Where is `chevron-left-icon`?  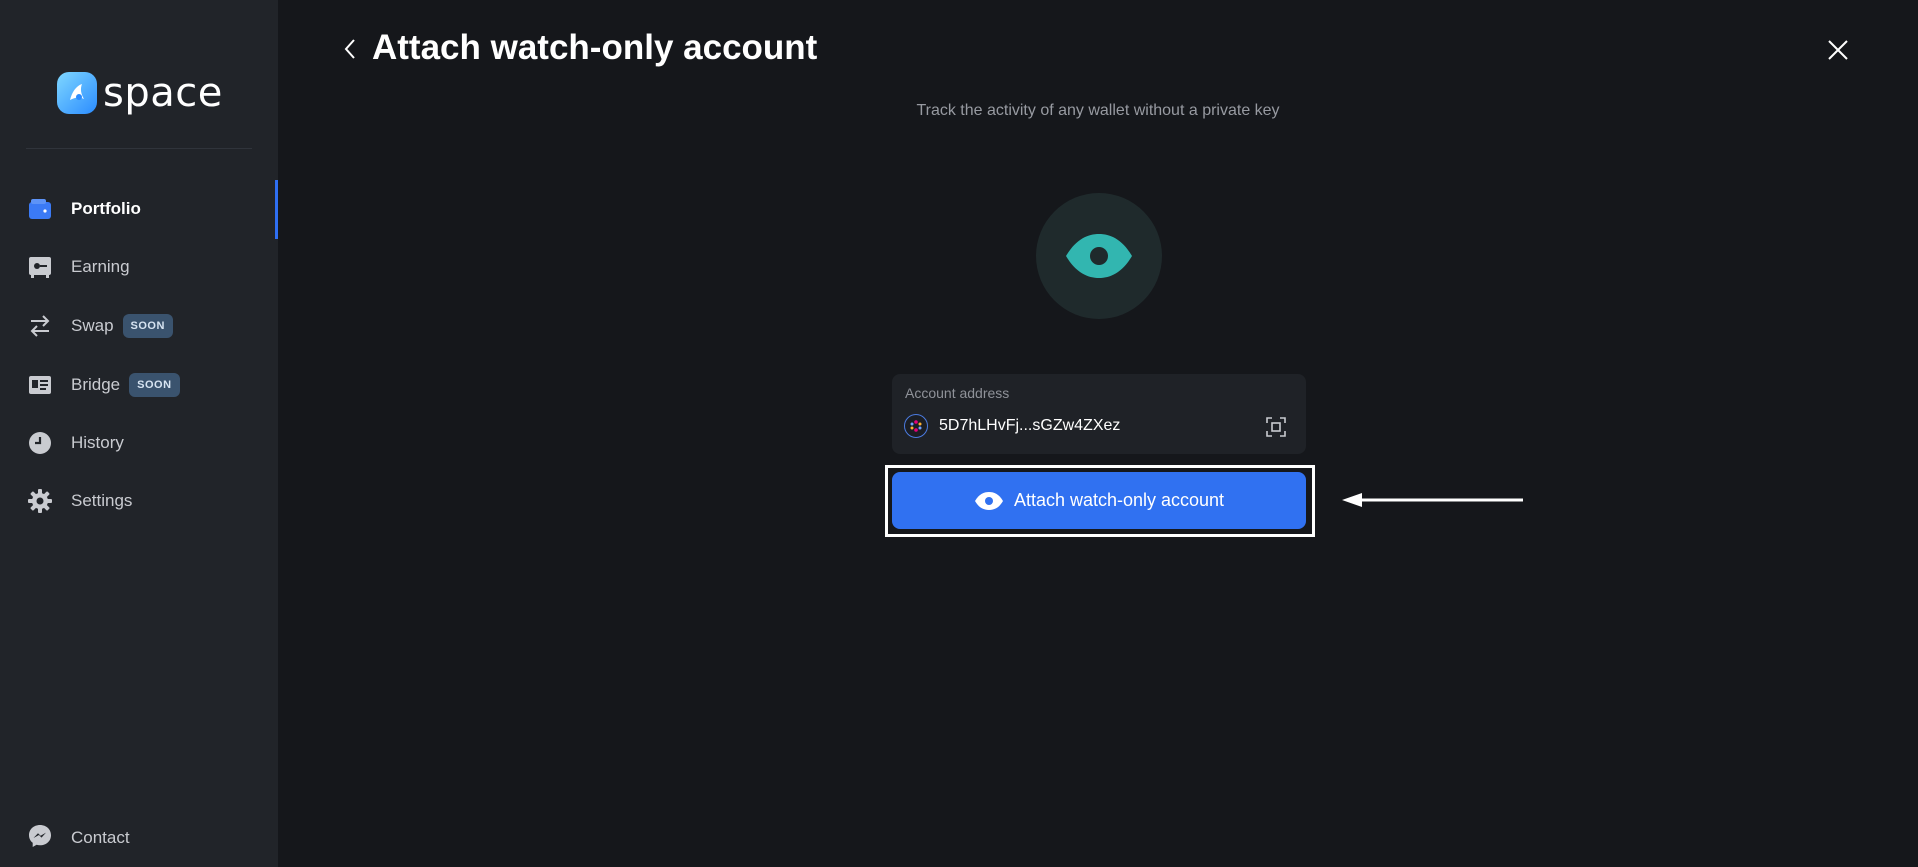 chevron-left-icon is located at coordinates (349, 49).